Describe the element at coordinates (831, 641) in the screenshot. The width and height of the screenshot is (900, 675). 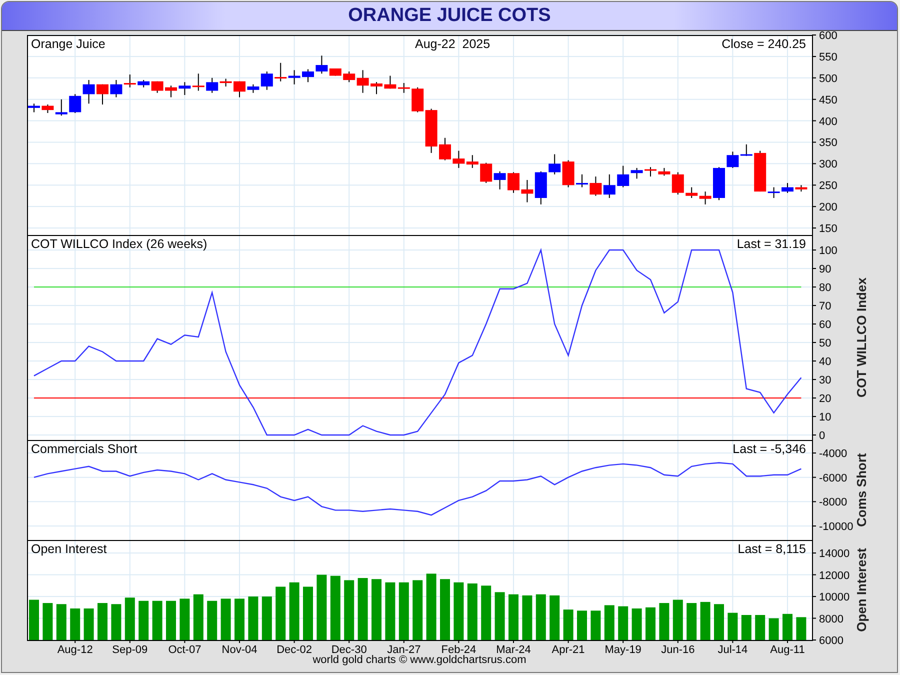
I see `axis-label: 6000` at that location.